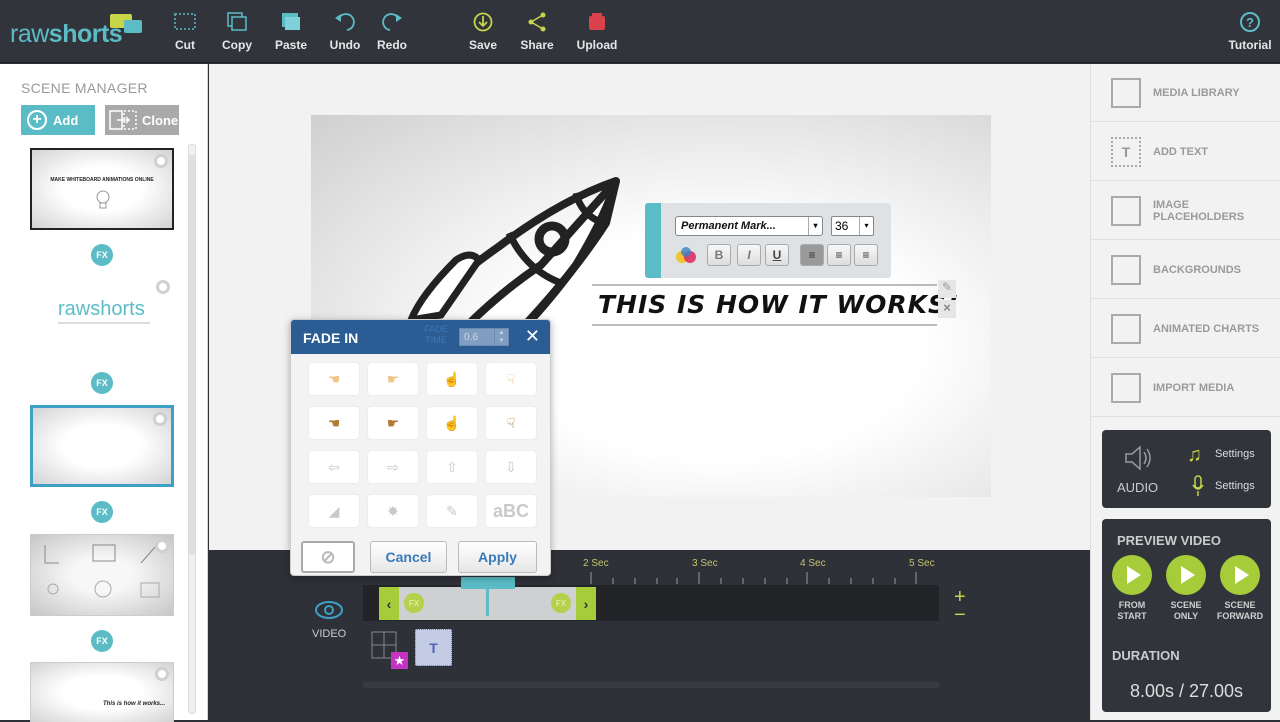 Image resolution: width=1280 pixels, height=722 pixels. Describe the element at coordinates (334, 379) in the screenshot. I see `effect-hand-slide-left: ☚` at that location.